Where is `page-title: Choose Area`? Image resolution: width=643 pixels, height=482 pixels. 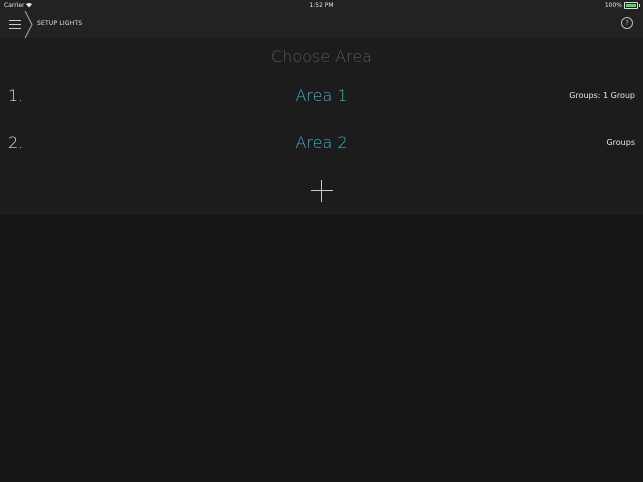 page-title: Choose Area is located at coordinates (321, 56).